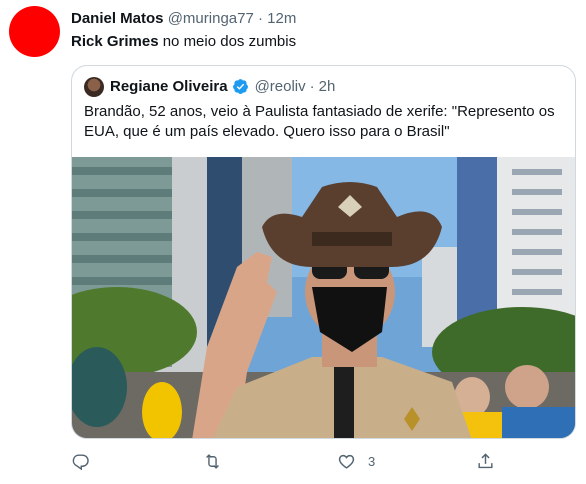 The image size is (586, 484). Describe the element at coordinates (346, 461) in the screenshot. I see `heart-icon` at that location.